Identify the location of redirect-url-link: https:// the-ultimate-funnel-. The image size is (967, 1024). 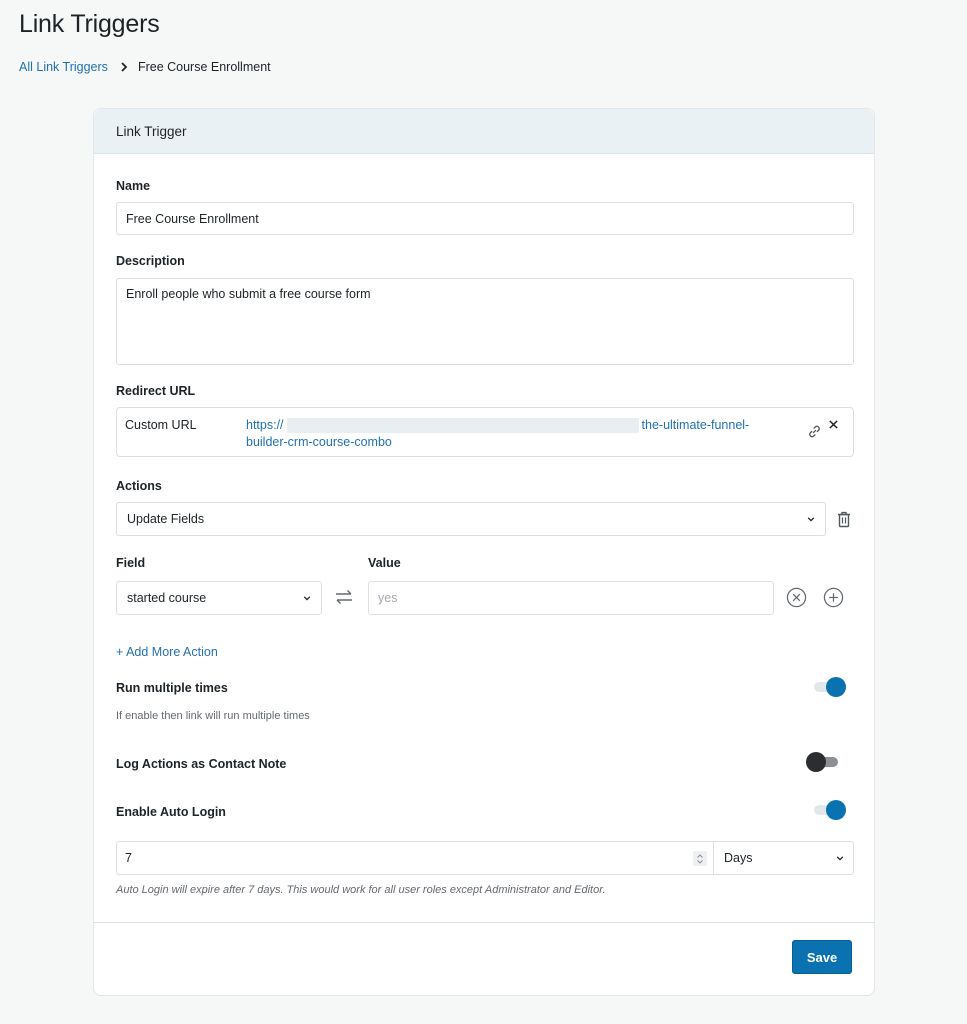
(497, 425).